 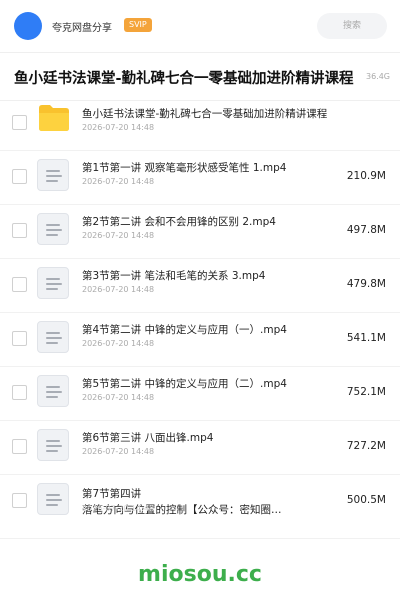 I want to click on top-bar: 夸克网盘分享 SVIP 搜索, so click(x=200, y=26).